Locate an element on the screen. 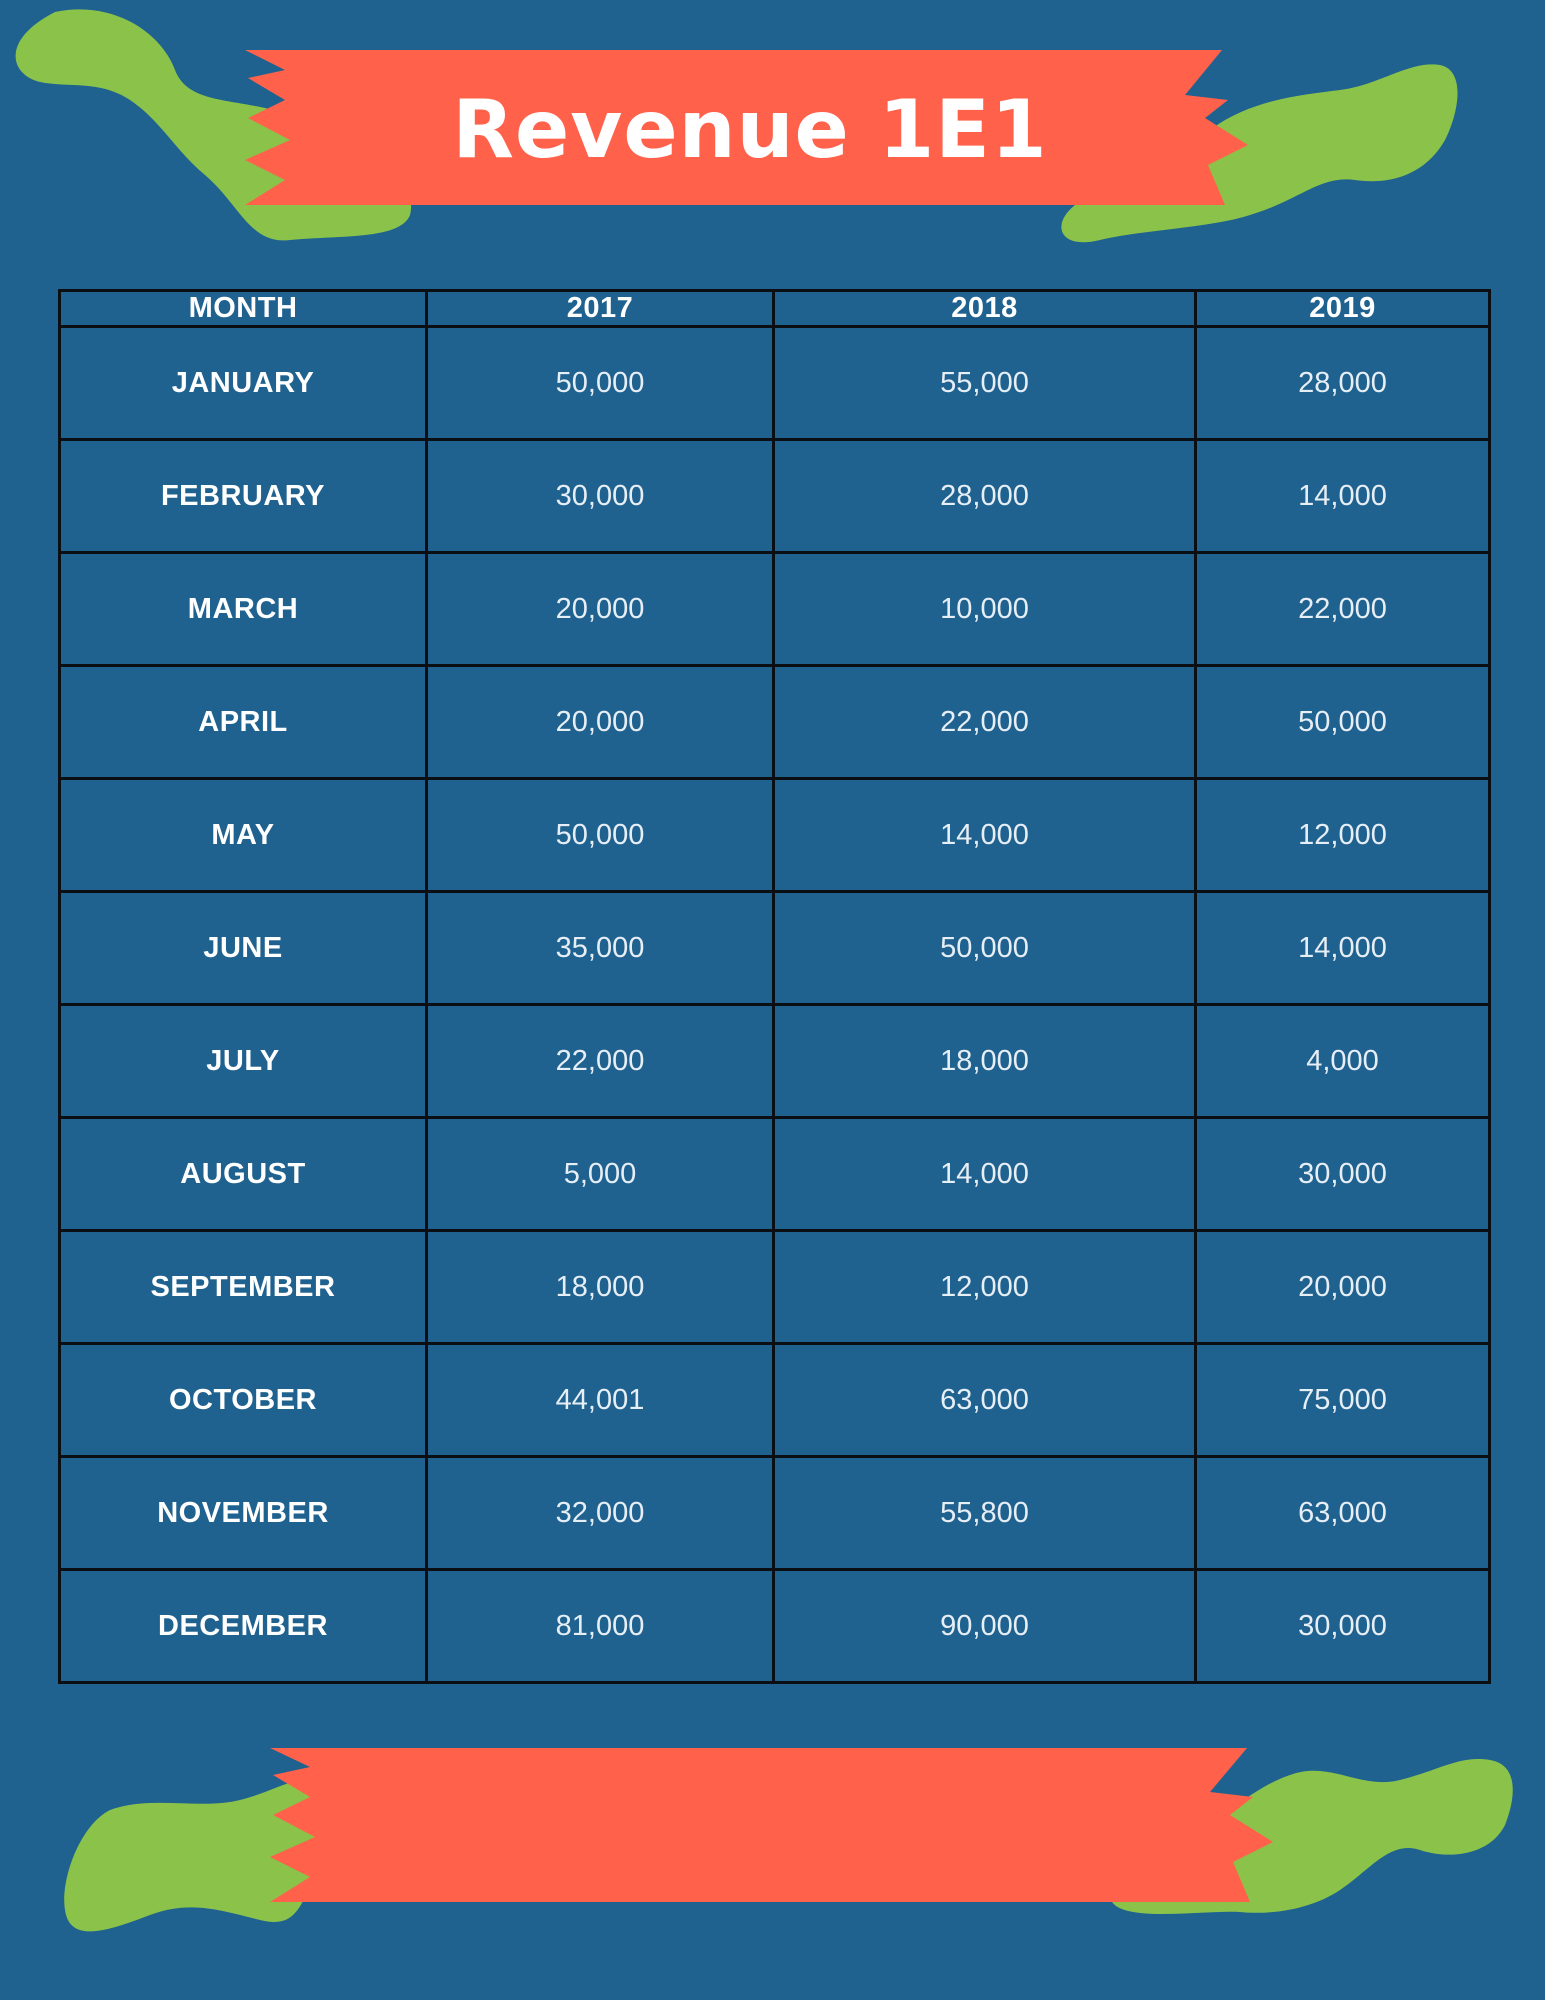  value-2019-cell: 28,000 is located at coordinates (1342, 383).